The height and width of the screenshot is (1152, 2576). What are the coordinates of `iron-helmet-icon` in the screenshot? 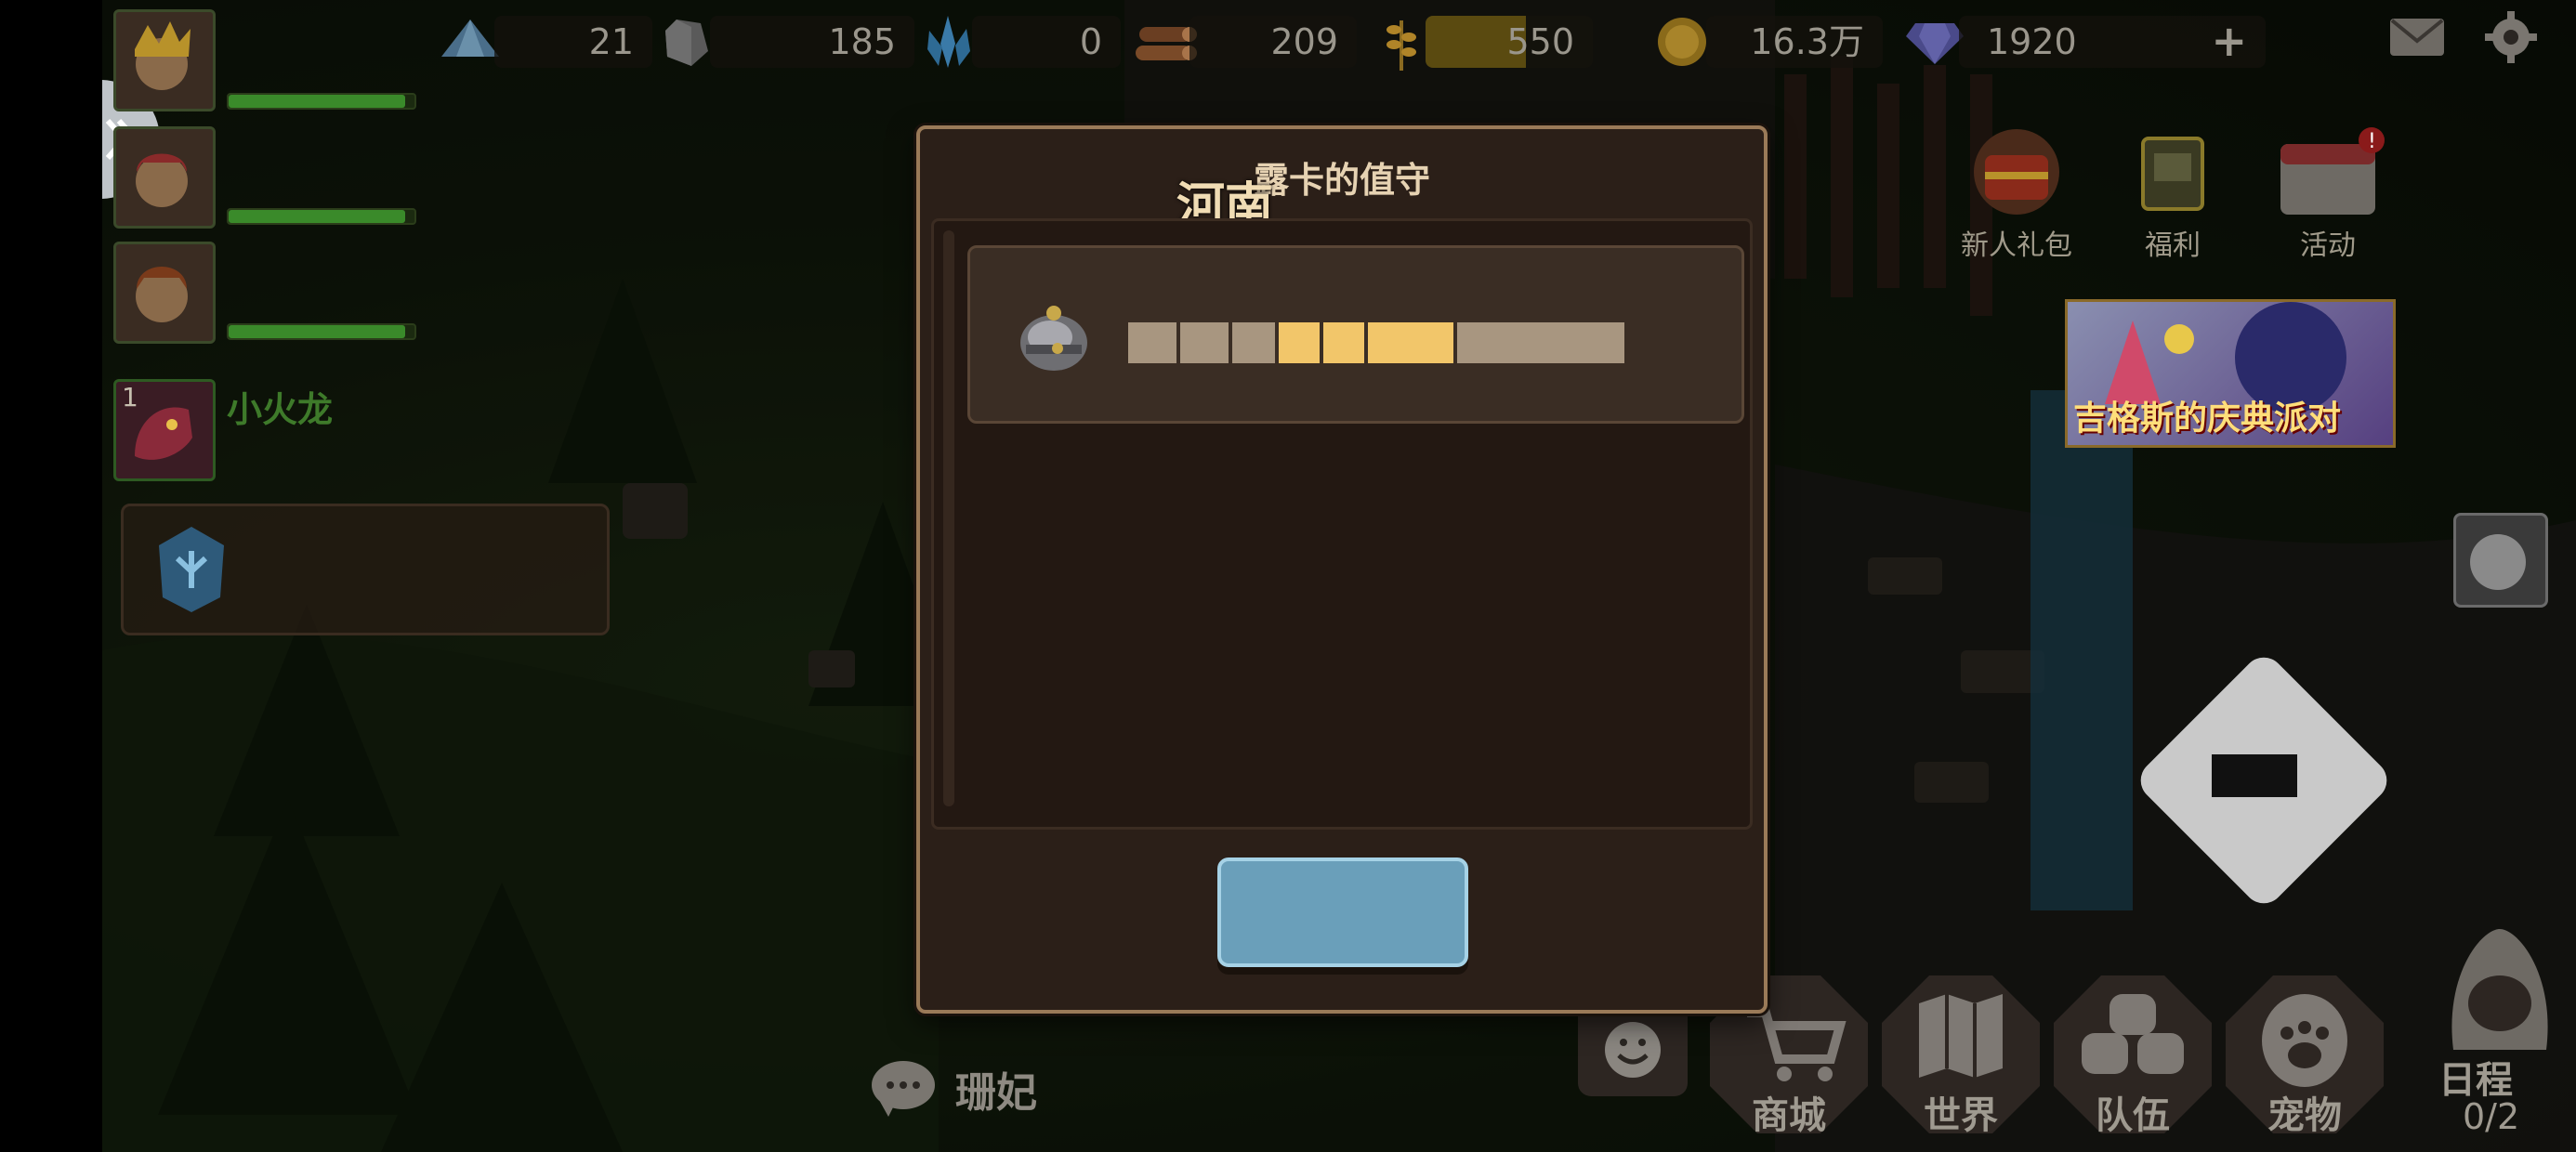 It's located at (1053, 338).